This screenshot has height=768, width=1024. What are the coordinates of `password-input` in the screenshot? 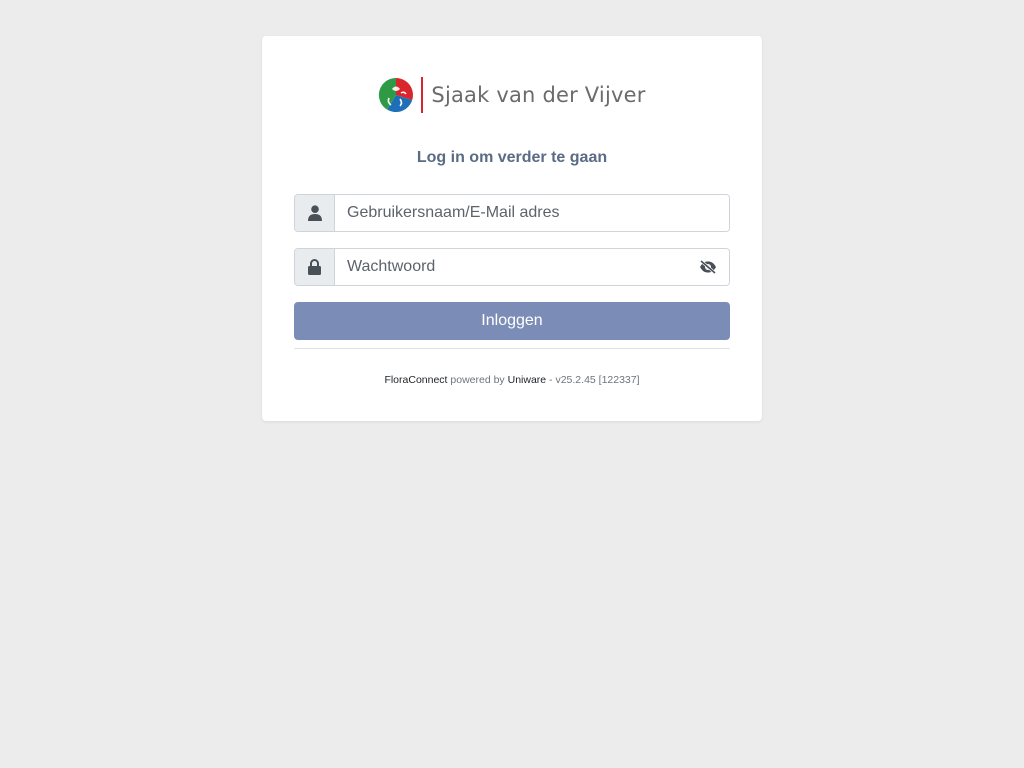 It's located at (511, 267).